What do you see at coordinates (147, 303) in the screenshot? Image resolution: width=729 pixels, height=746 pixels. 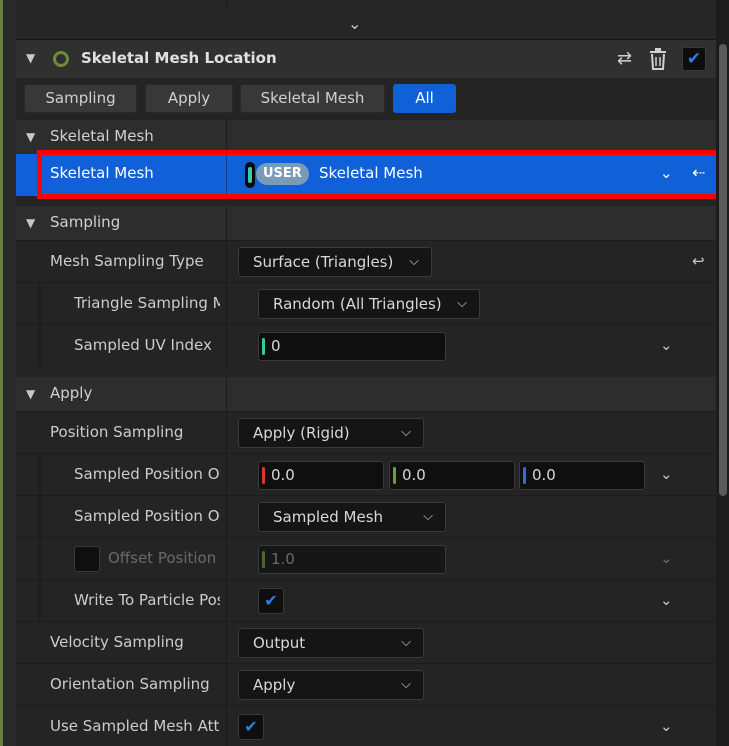 I see `property-label: Triangle Sampling Mode` at bounding box center [147, 303].